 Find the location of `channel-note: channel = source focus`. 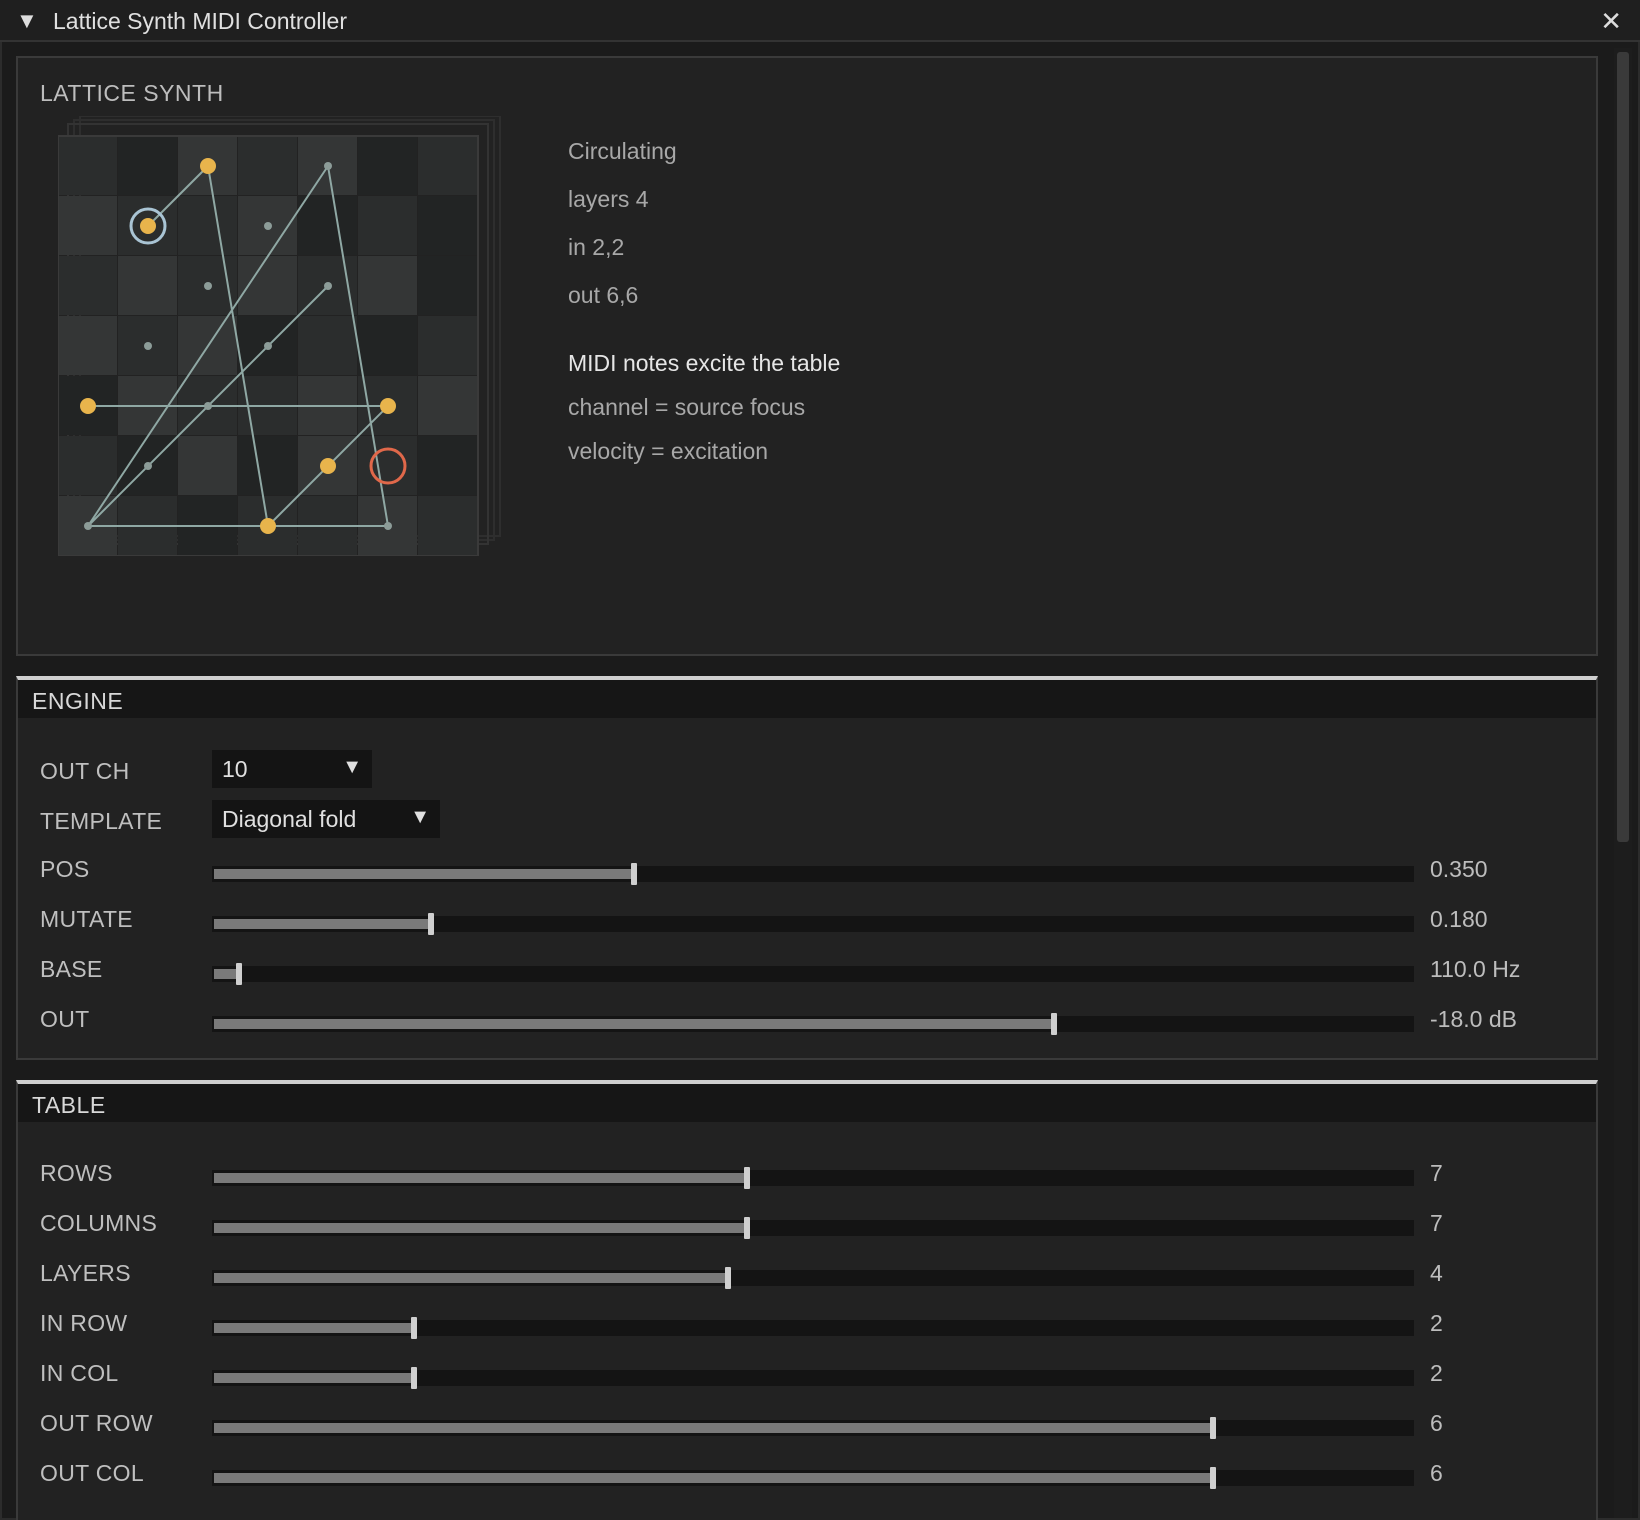

channel-note: channel = source focus is located at coordinates (687, 407).